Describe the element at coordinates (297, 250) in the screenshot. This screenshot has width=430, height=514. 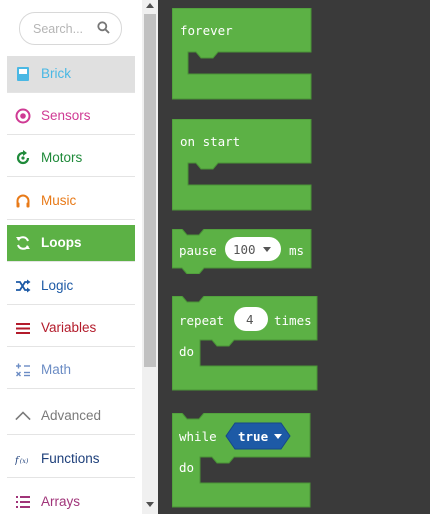
I see `pause-unit-label: ms` at that location.